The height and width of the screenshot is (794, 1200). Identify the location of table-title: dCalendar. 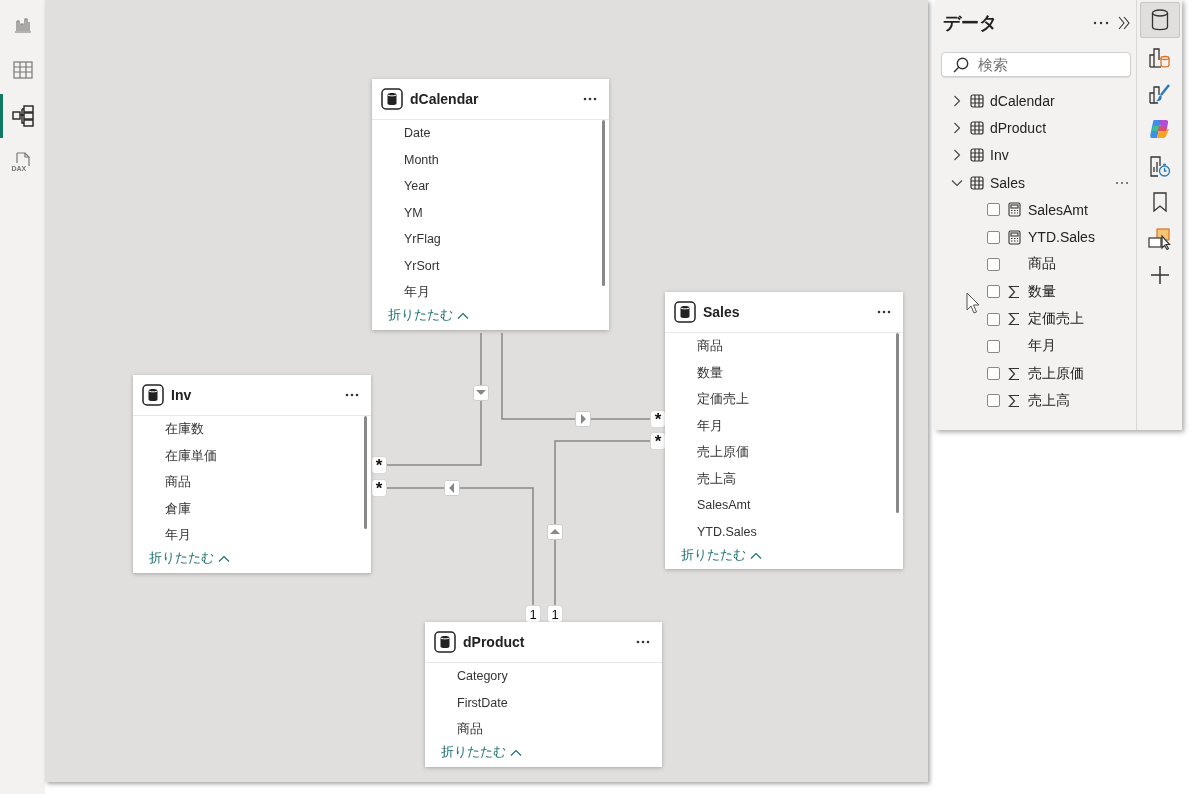
(445, 99).